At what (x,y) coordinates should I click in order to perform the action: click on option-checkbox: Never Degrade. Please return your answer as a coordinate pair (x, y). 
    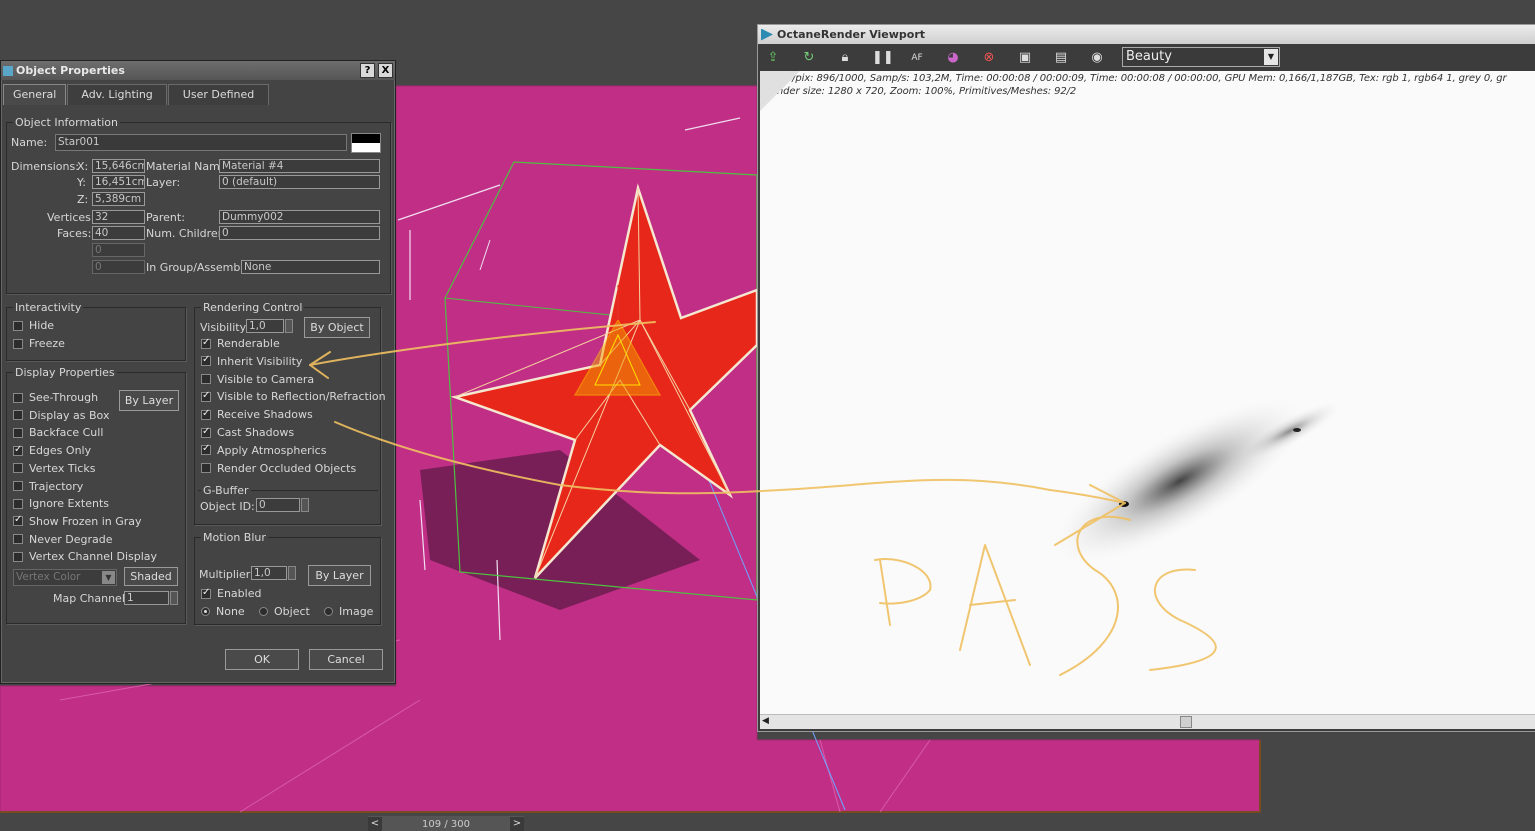
    Looking at the image, I should click on (63, 539).